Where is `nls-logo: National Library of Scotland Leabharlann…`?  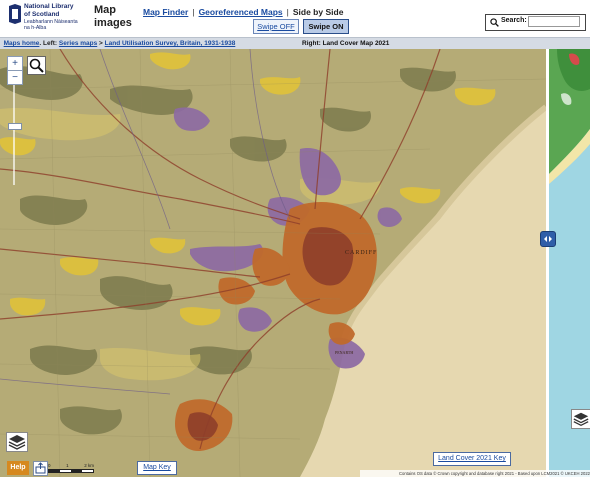
nls-logo: National Library of Scotland Leabharlann… is located at coordinates (49, 19).